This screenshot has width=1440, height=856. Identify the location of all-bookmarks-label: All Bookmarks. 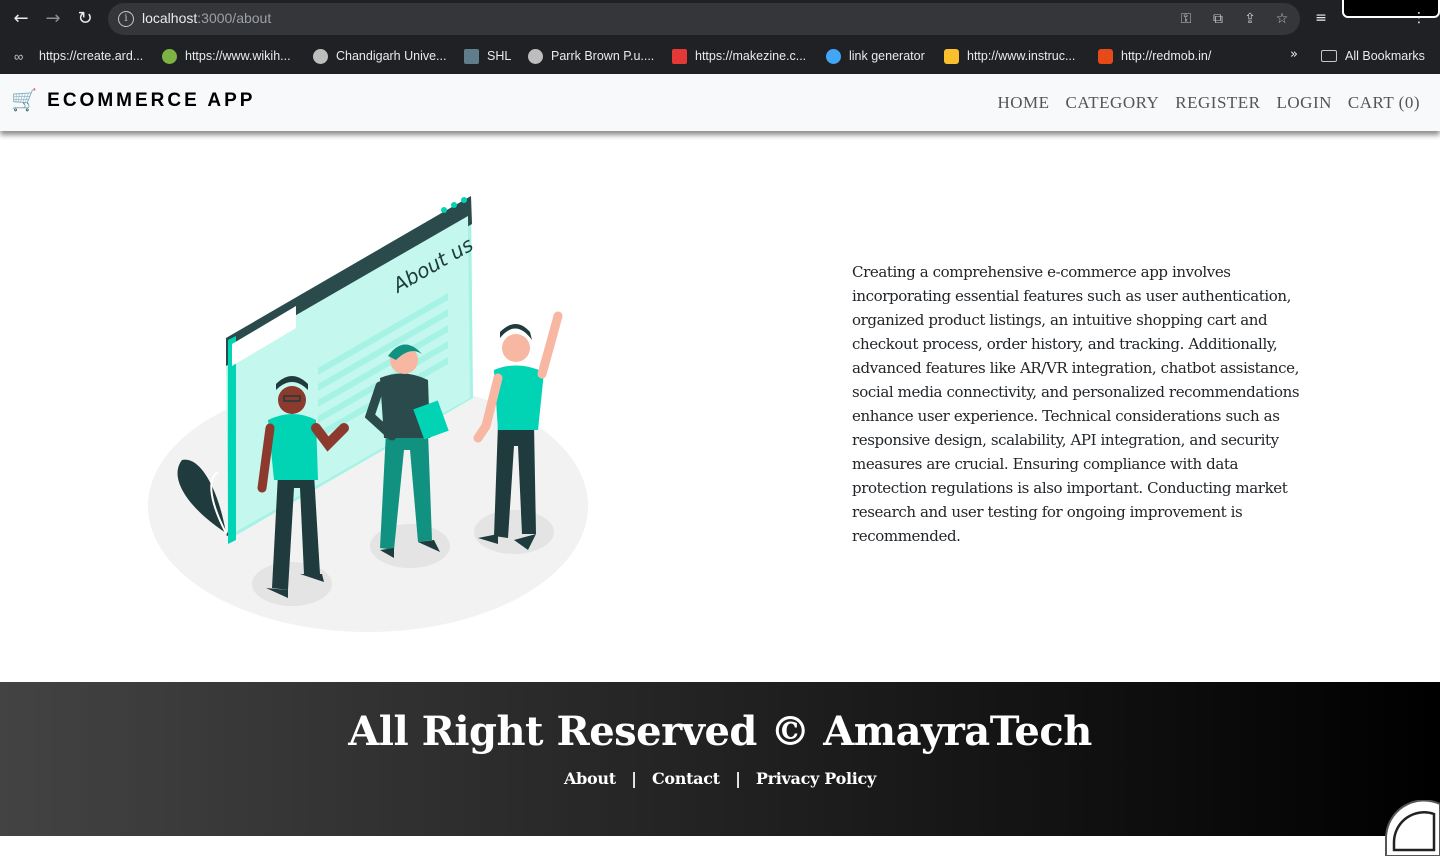
(1385, 56).